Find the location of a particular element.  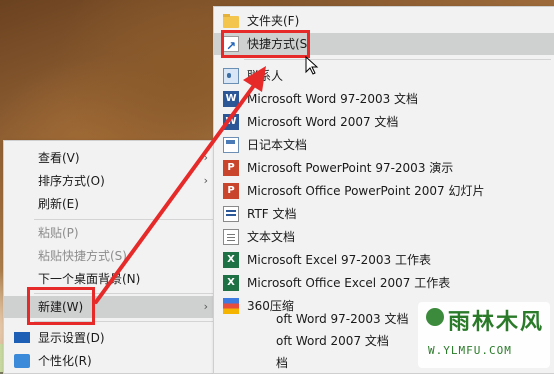

watermark: 雨林木风 W.YLMFU.COM is located at coordinates (484, 335).